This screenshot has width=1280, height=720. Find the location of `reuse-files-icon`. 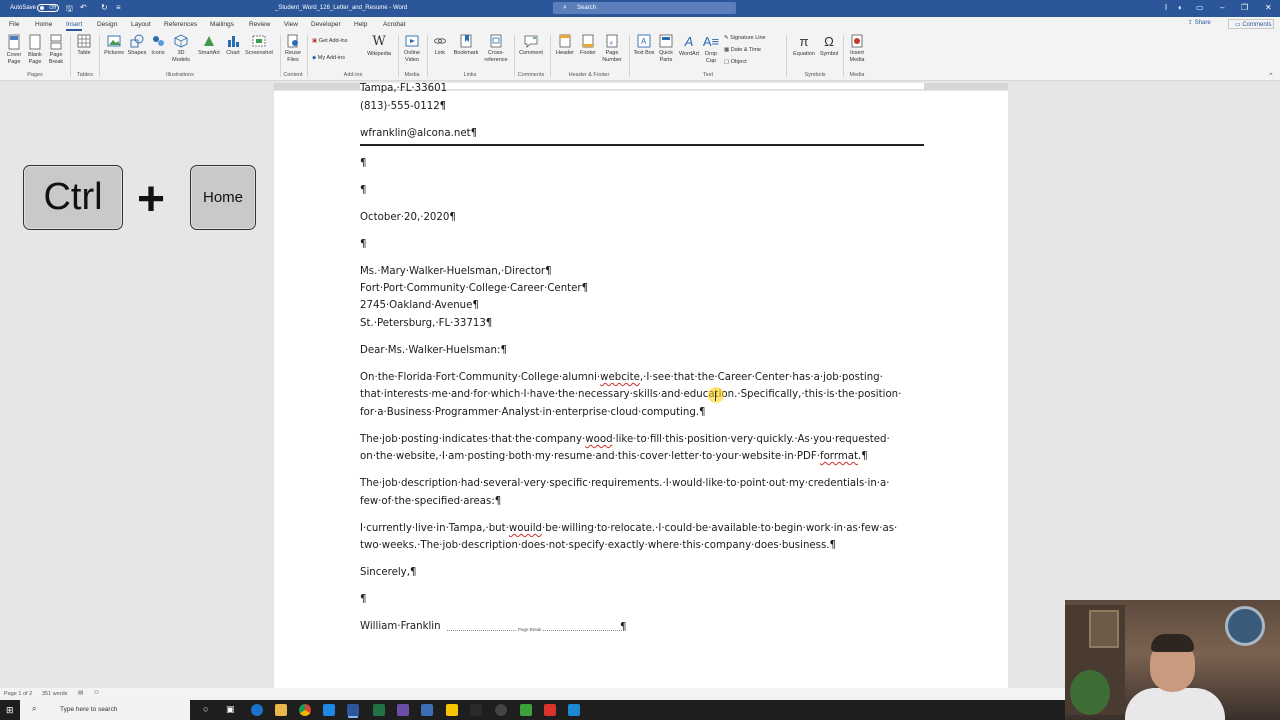

reuse-files-icon is located at coordinates (292, 41).